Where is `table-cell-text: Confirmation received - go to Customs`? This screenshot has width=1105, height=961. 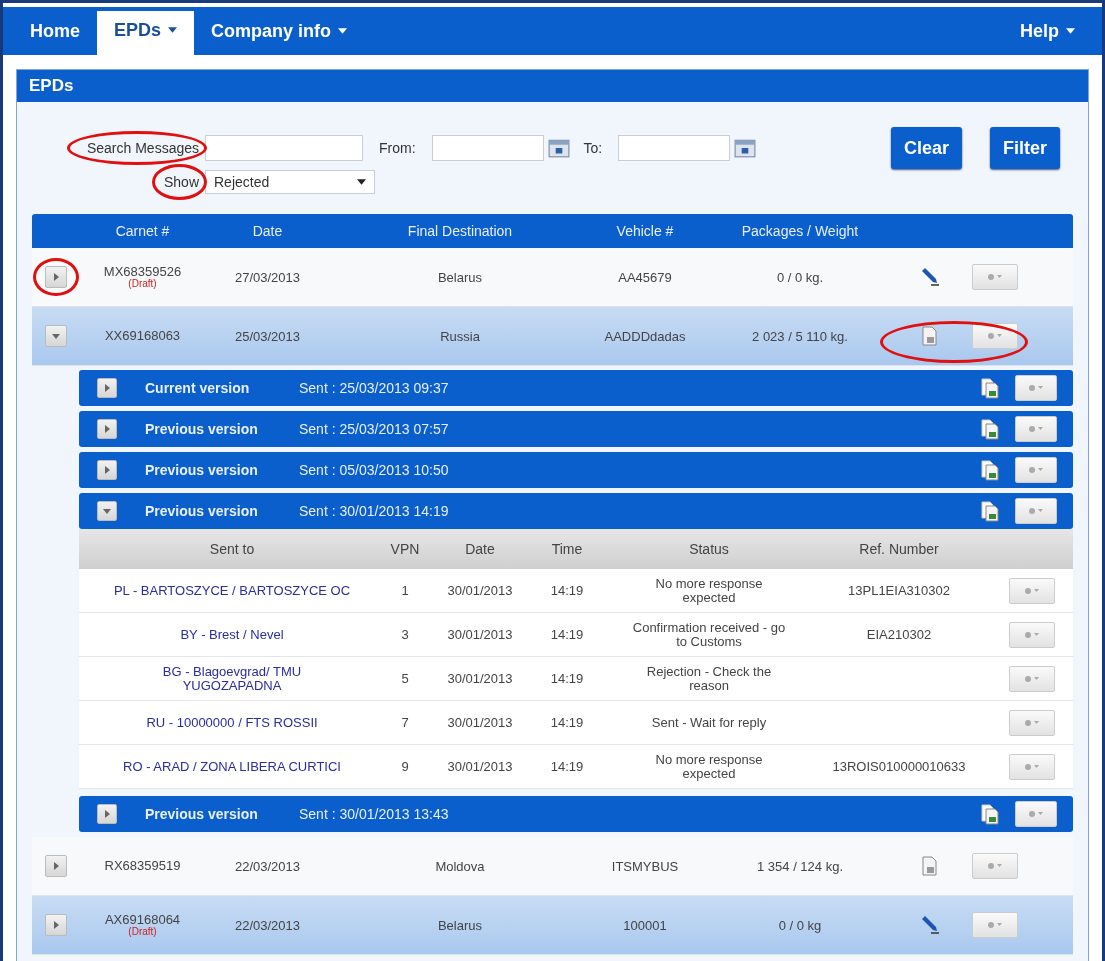
table-cell-text: Confirmation received - go to Customs is located at coordinates (709, 634).